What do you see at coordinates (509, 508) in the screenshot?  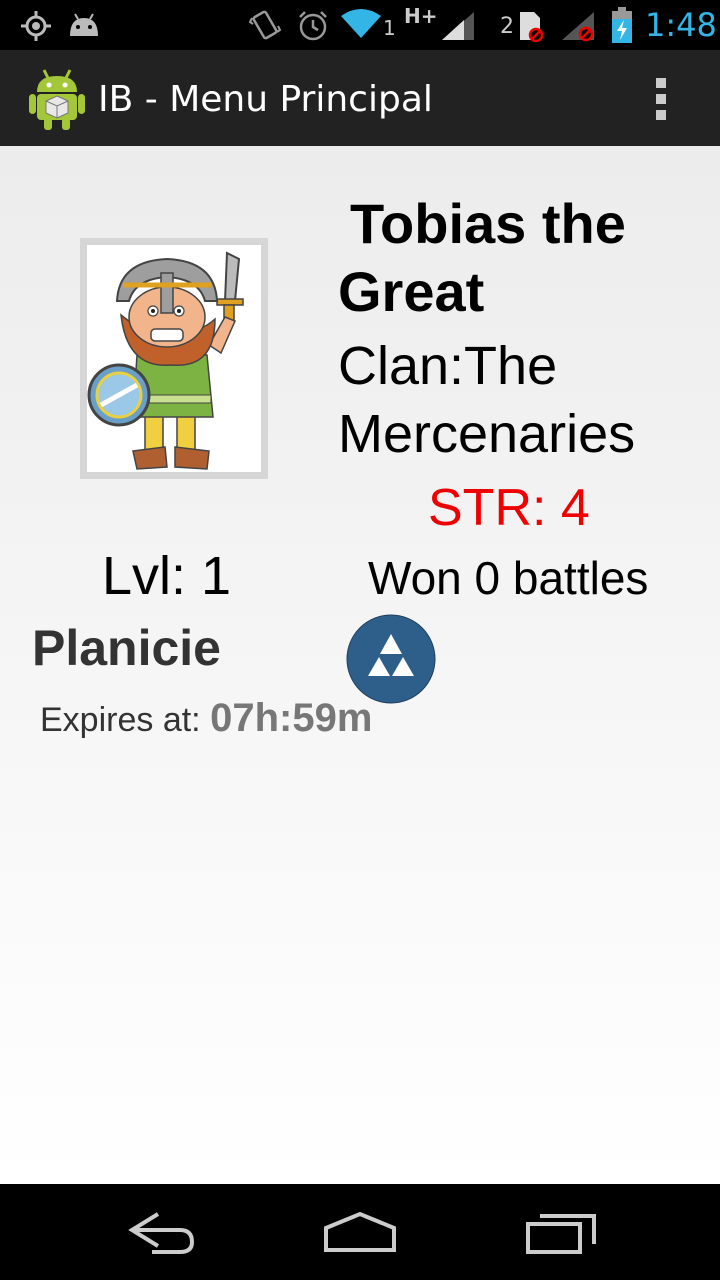 I see `strength-value: STR: 4` at bounding box center [509, 508].